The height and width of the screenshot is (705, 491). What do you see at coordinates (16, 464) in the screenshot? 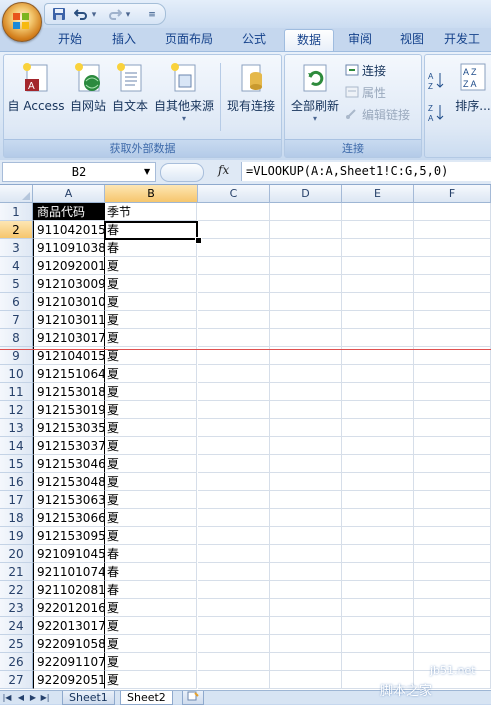
I see `row-header: 15` at bounding box center [16, 464].